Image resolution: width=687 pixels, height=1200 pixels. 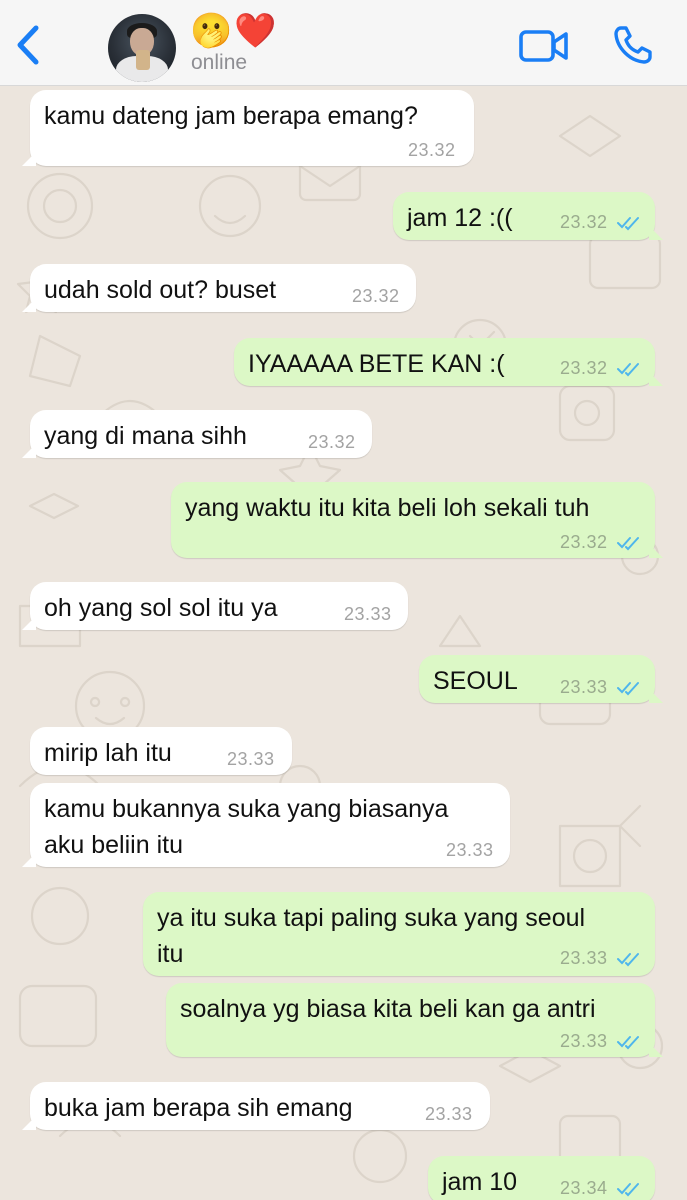 I want to click on message-bubble-incoming: yang di mana sihh 23.32, so click(x=197, y=434).